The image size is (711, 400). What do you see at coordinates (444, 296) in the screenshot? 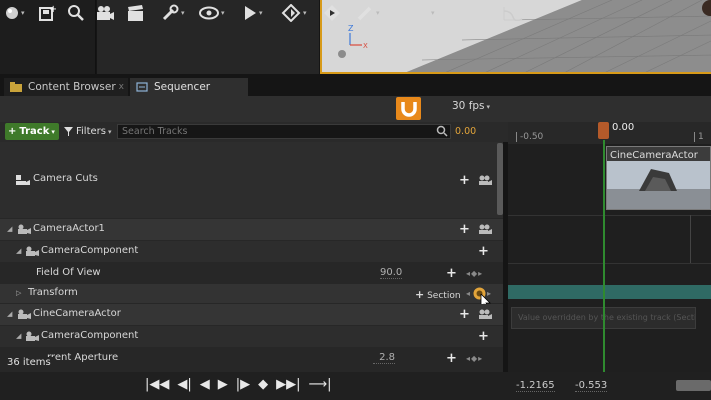
I see `add-section-label: Section` at bounding box center [444, 296].